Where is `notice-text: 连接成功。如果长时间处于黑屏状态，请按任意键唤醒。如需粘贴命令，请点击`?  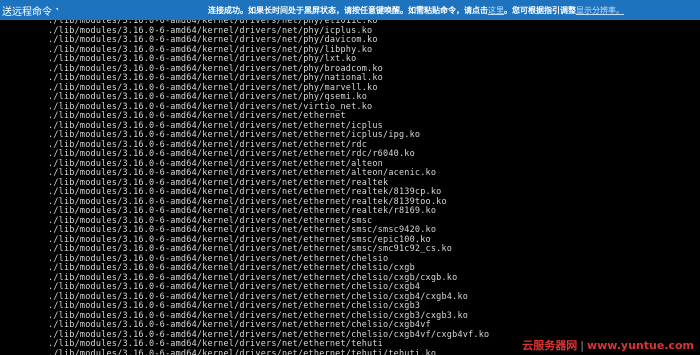
notice-text: 连接成功。如果长时间处于黑屏状态，请按任意键唤醒。如需粘贴命令，请点击 is located at coordinates (348, 10).